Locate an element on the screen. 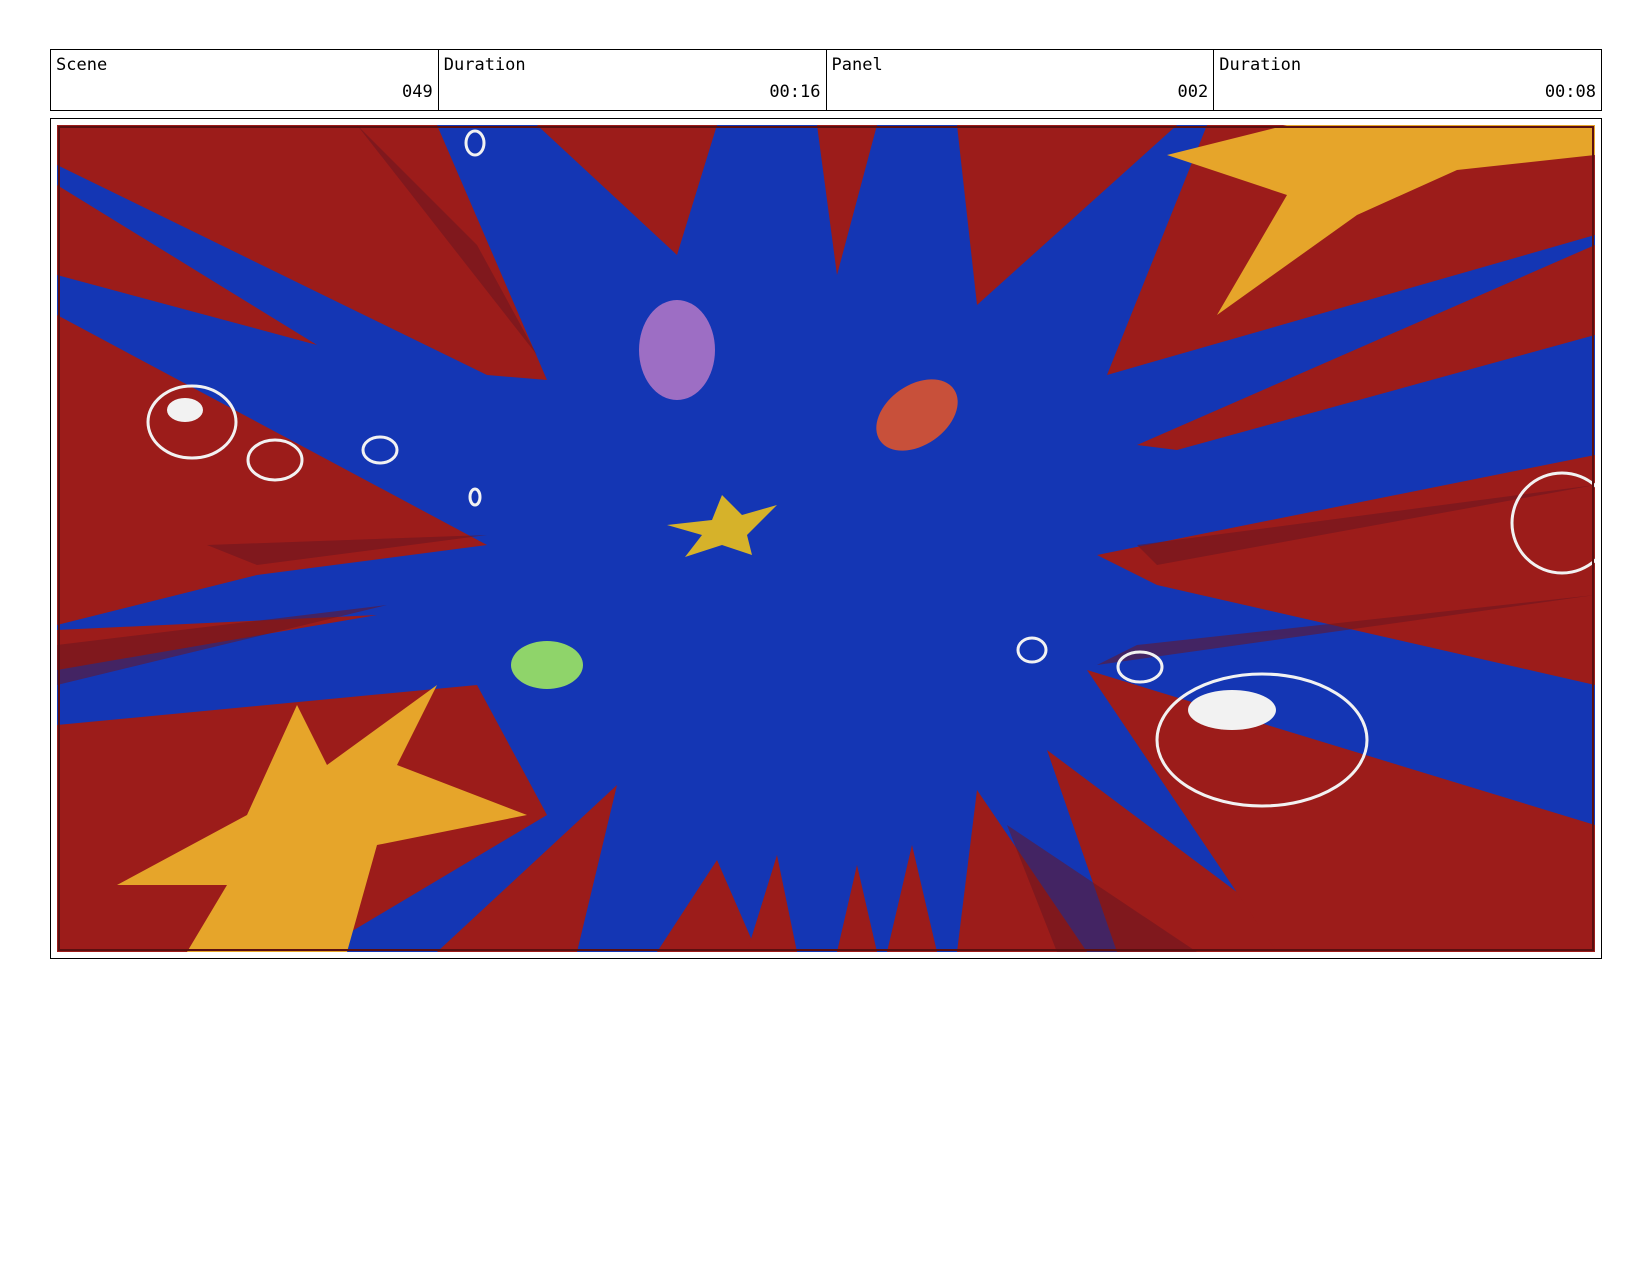  purple-shell is located at coordinates (677, 350).